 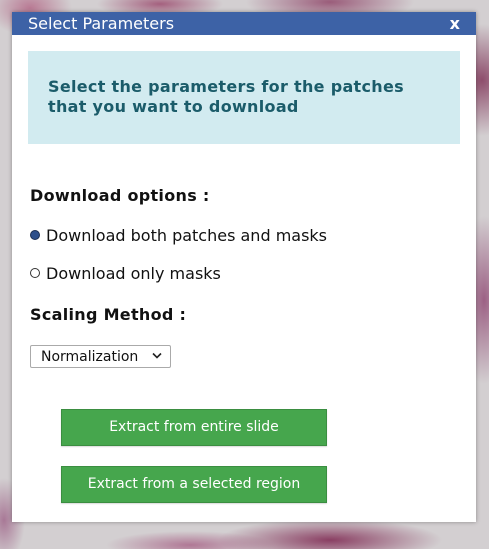 I want to click on radio-label: Download only masks, so click(x=133, y=273).